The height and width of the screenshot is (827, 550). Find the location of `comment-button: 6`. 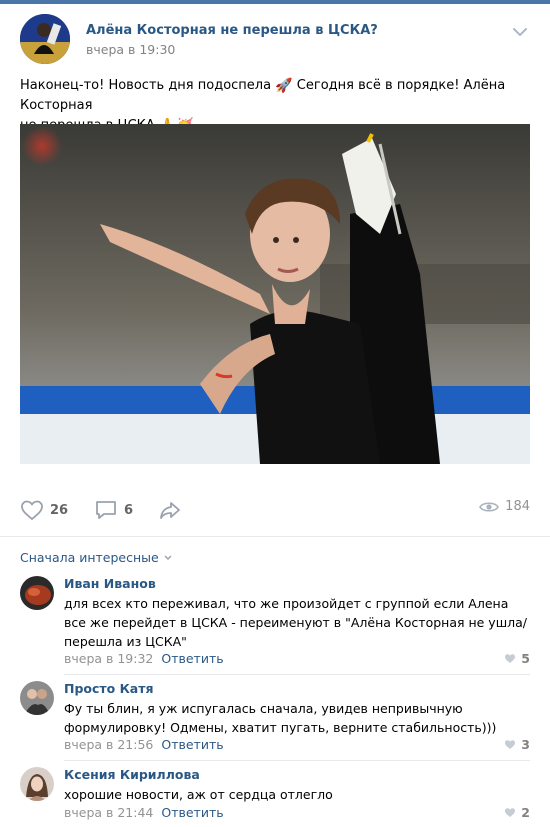

comment-button: 6 is located at coordinates (113, 510).